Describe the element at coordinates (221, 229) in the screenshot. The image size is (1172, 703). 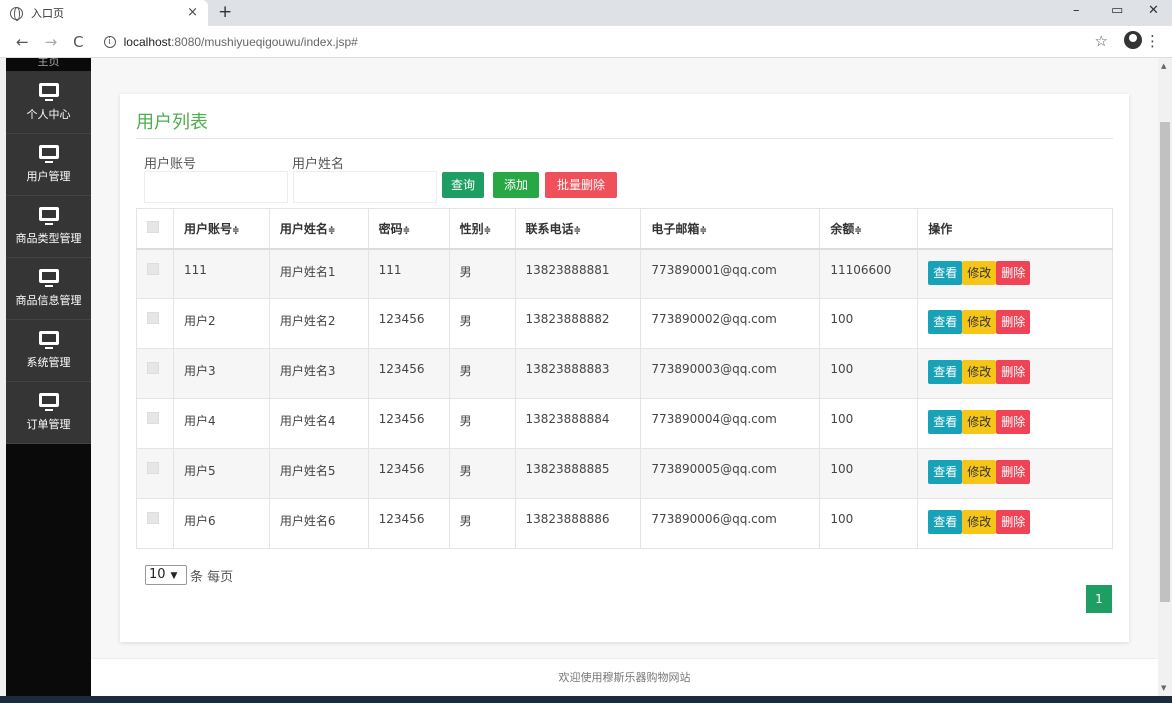
I see `column-header-account: 用户账号≑` at that location.